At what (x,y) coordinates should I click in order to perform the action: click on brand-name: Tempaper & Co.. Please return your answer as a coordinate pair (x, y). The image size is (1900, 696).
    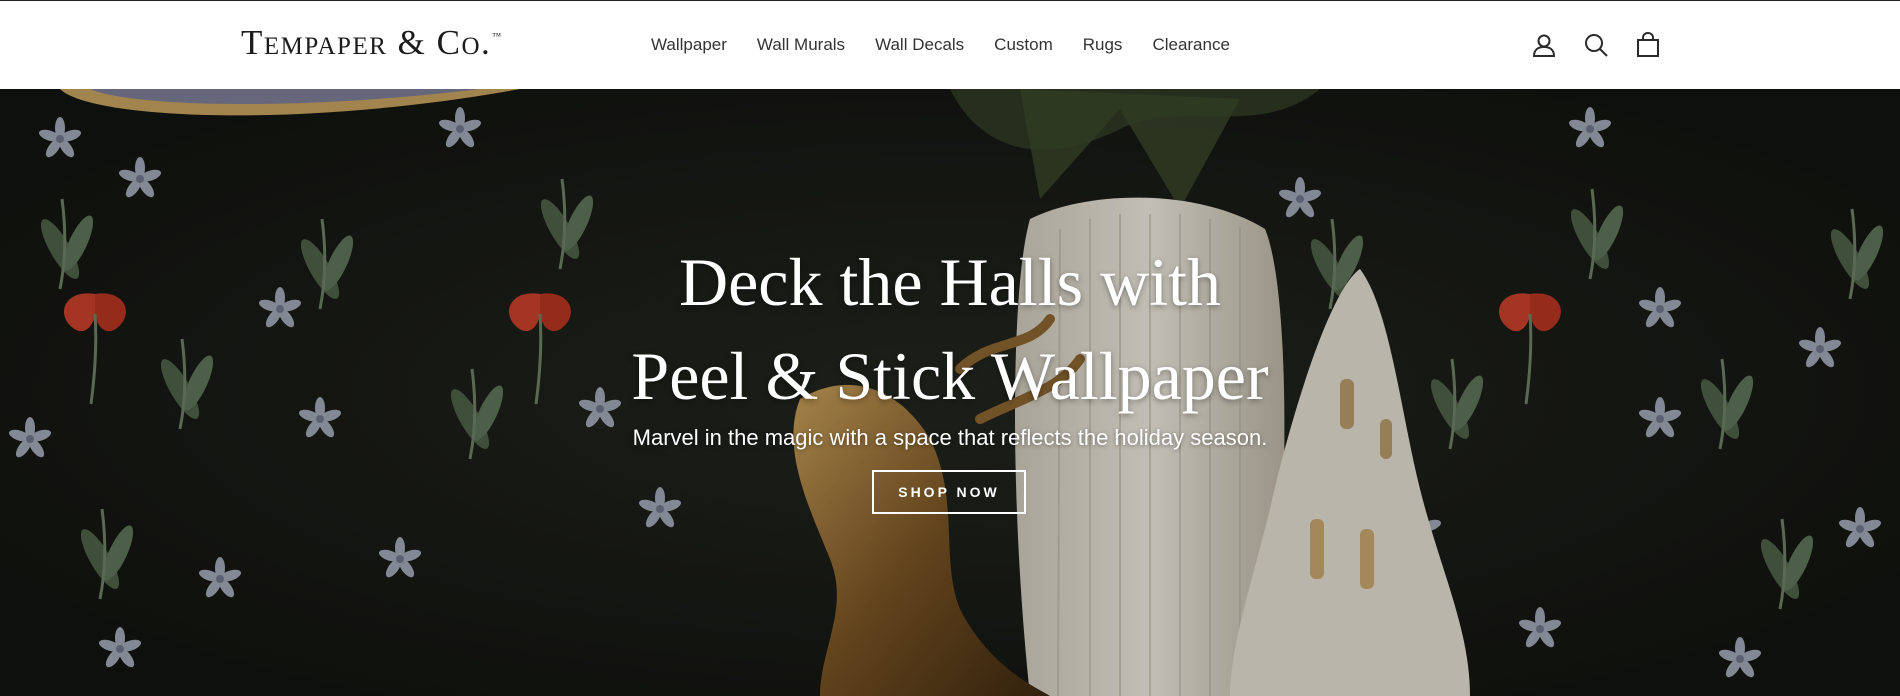
    Looking at the image, I should click on (366, 42).